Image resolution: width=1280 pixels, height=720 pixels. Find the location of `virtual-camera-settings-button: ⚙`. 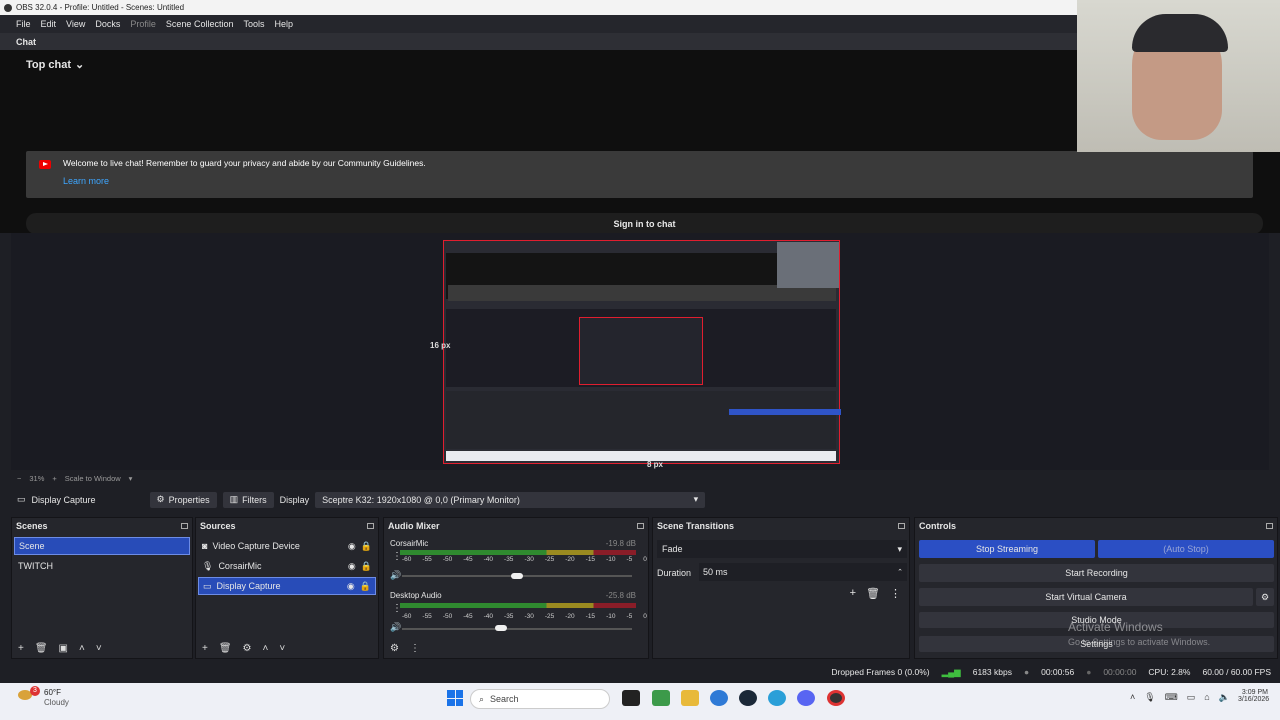

virtual-camera-settings-button: ⚙ is located at coordinates (1265, 597).